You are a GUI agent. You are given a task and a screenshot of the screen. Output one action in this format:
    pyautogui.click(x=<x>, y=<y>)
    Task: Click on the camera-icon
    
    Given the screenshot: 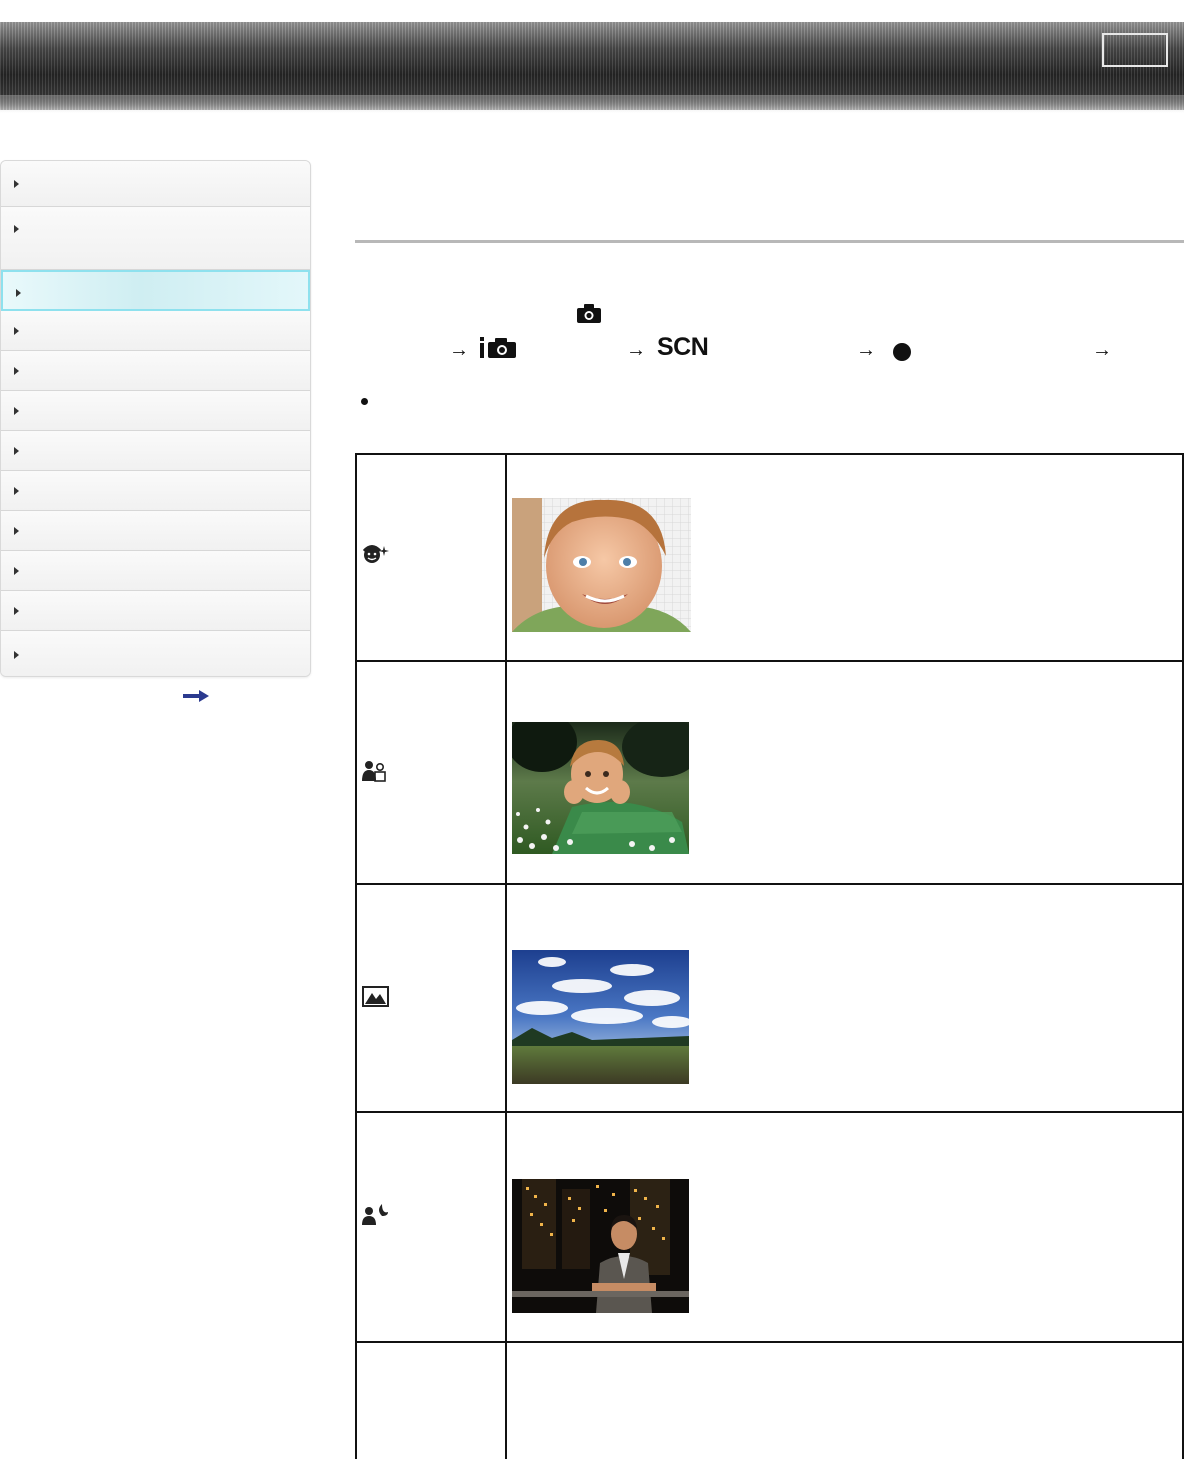 What is the action you would take?
    pyautogui.click(x=589, y=313)
    